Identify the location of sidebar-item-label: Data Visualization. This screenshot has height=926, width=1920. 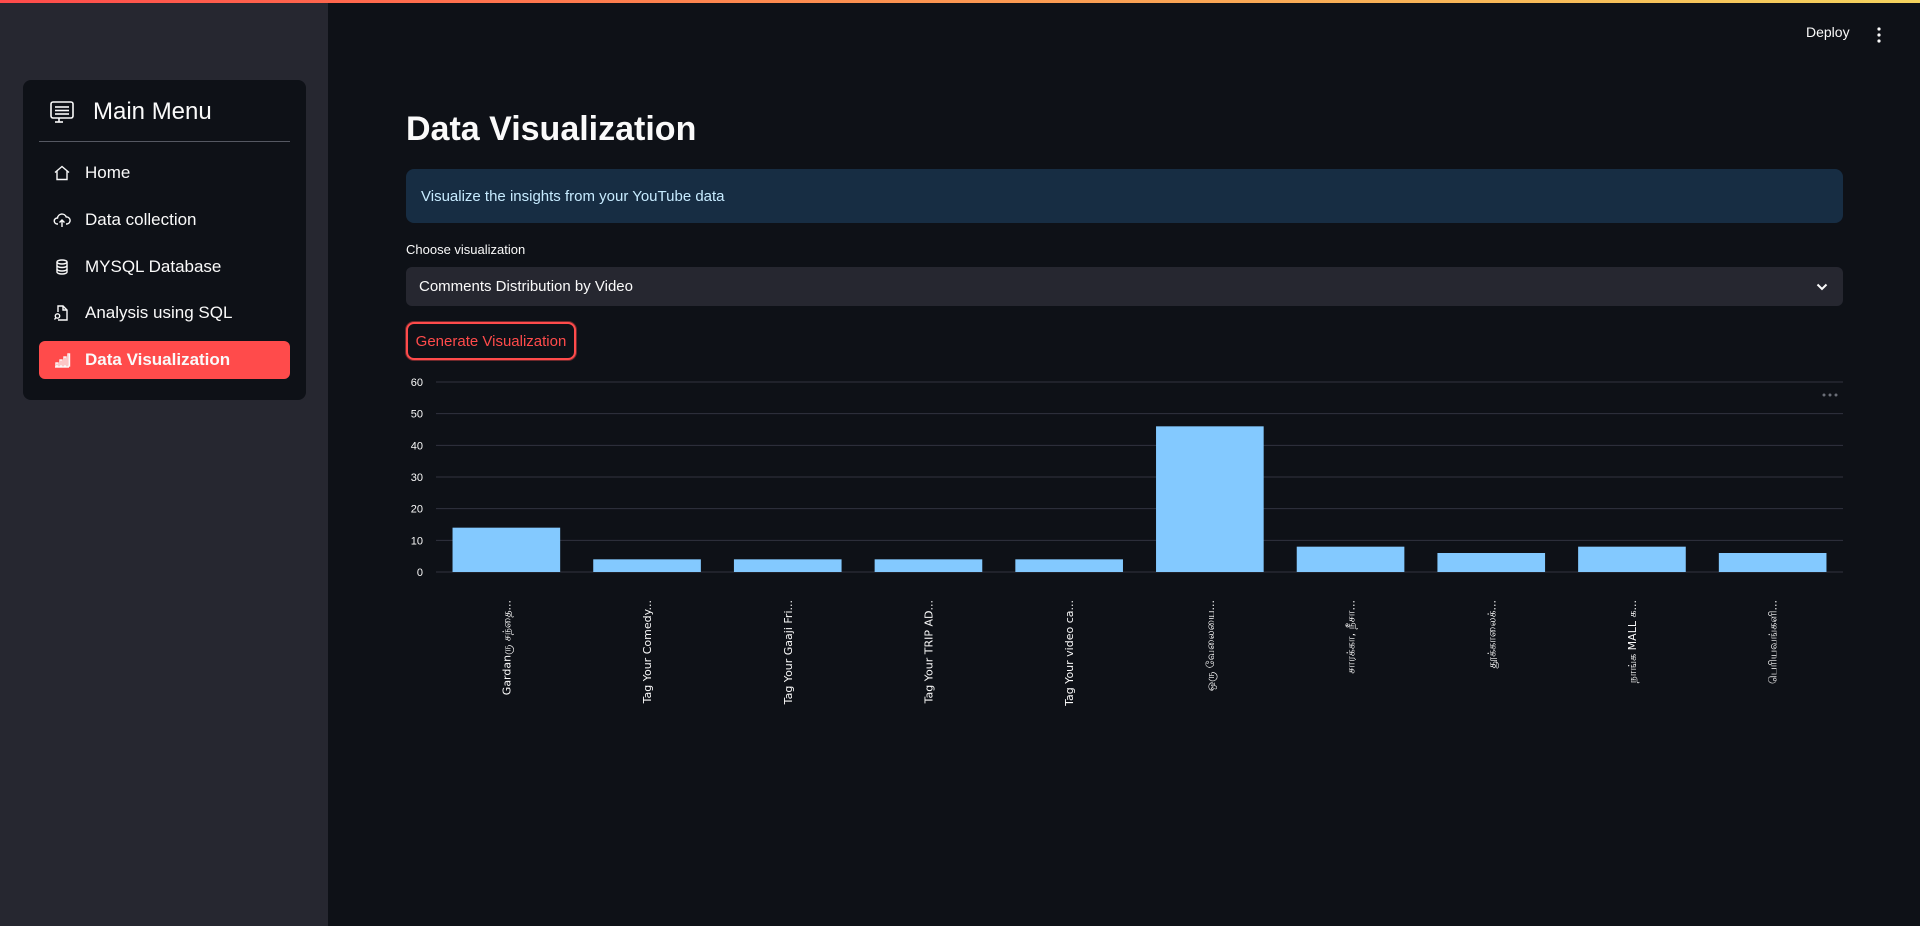
(158, 359).